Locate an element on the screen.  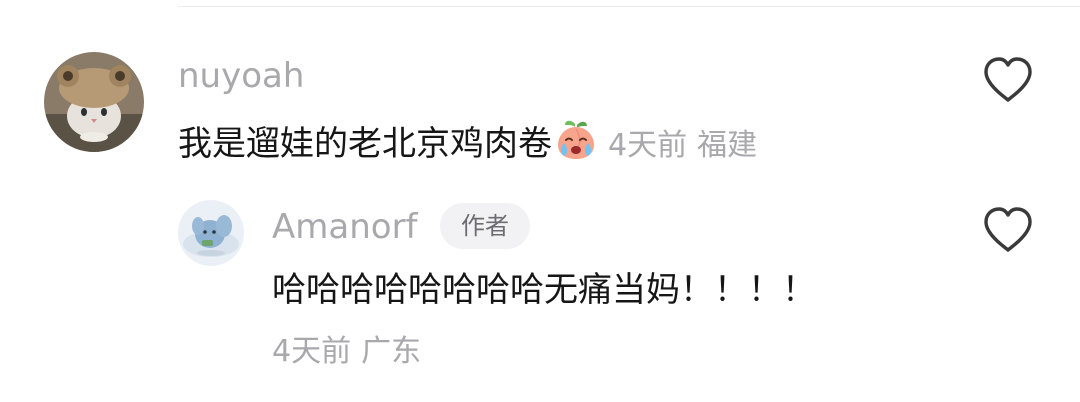
comment-body: 我是遛娃的老北京鸡肉卷 4天前 福建 is located at coordinates (467, 147).